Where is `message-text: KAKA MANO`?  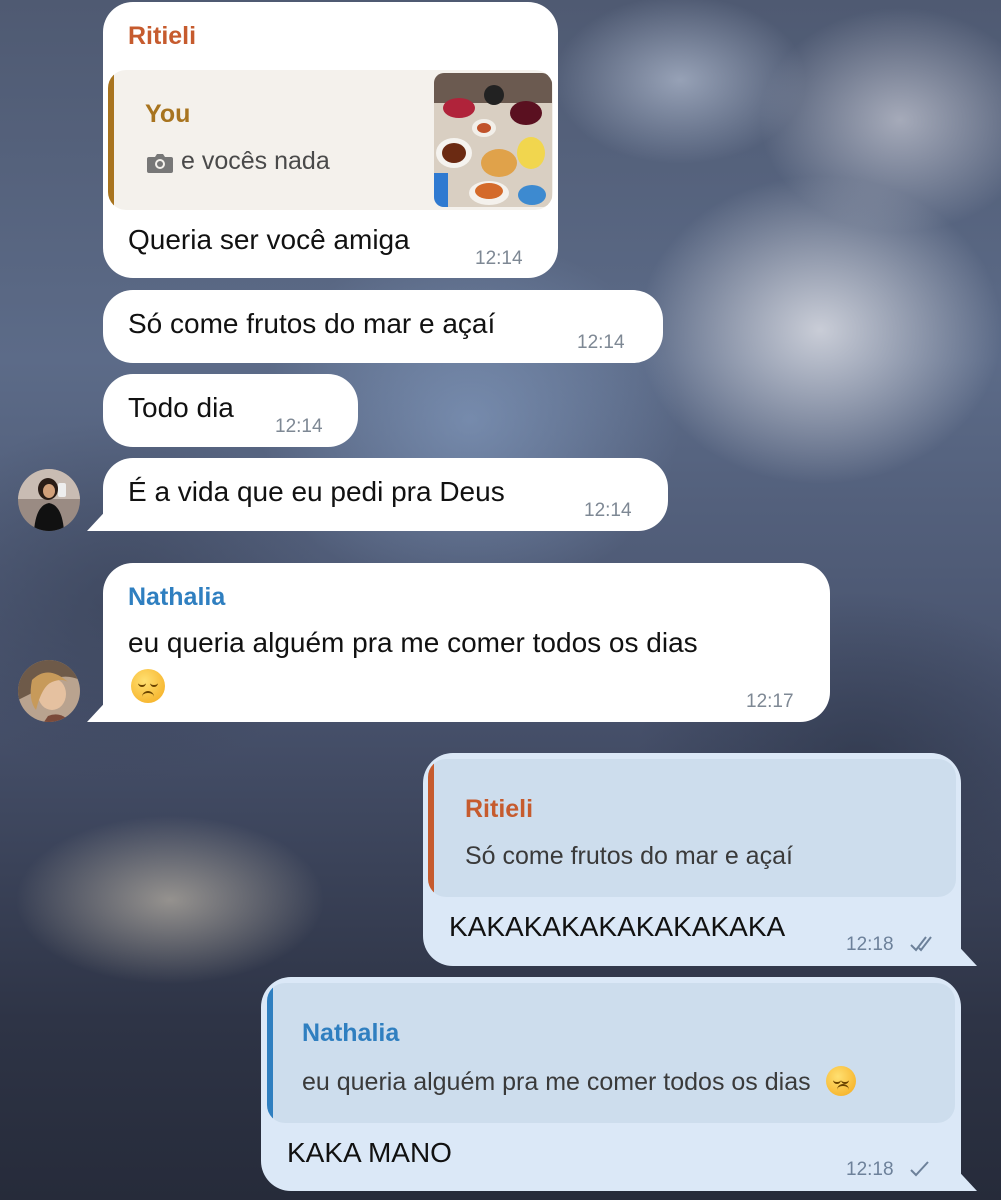
message-text: KAKA MANO is located at coordinates (369, 1152).